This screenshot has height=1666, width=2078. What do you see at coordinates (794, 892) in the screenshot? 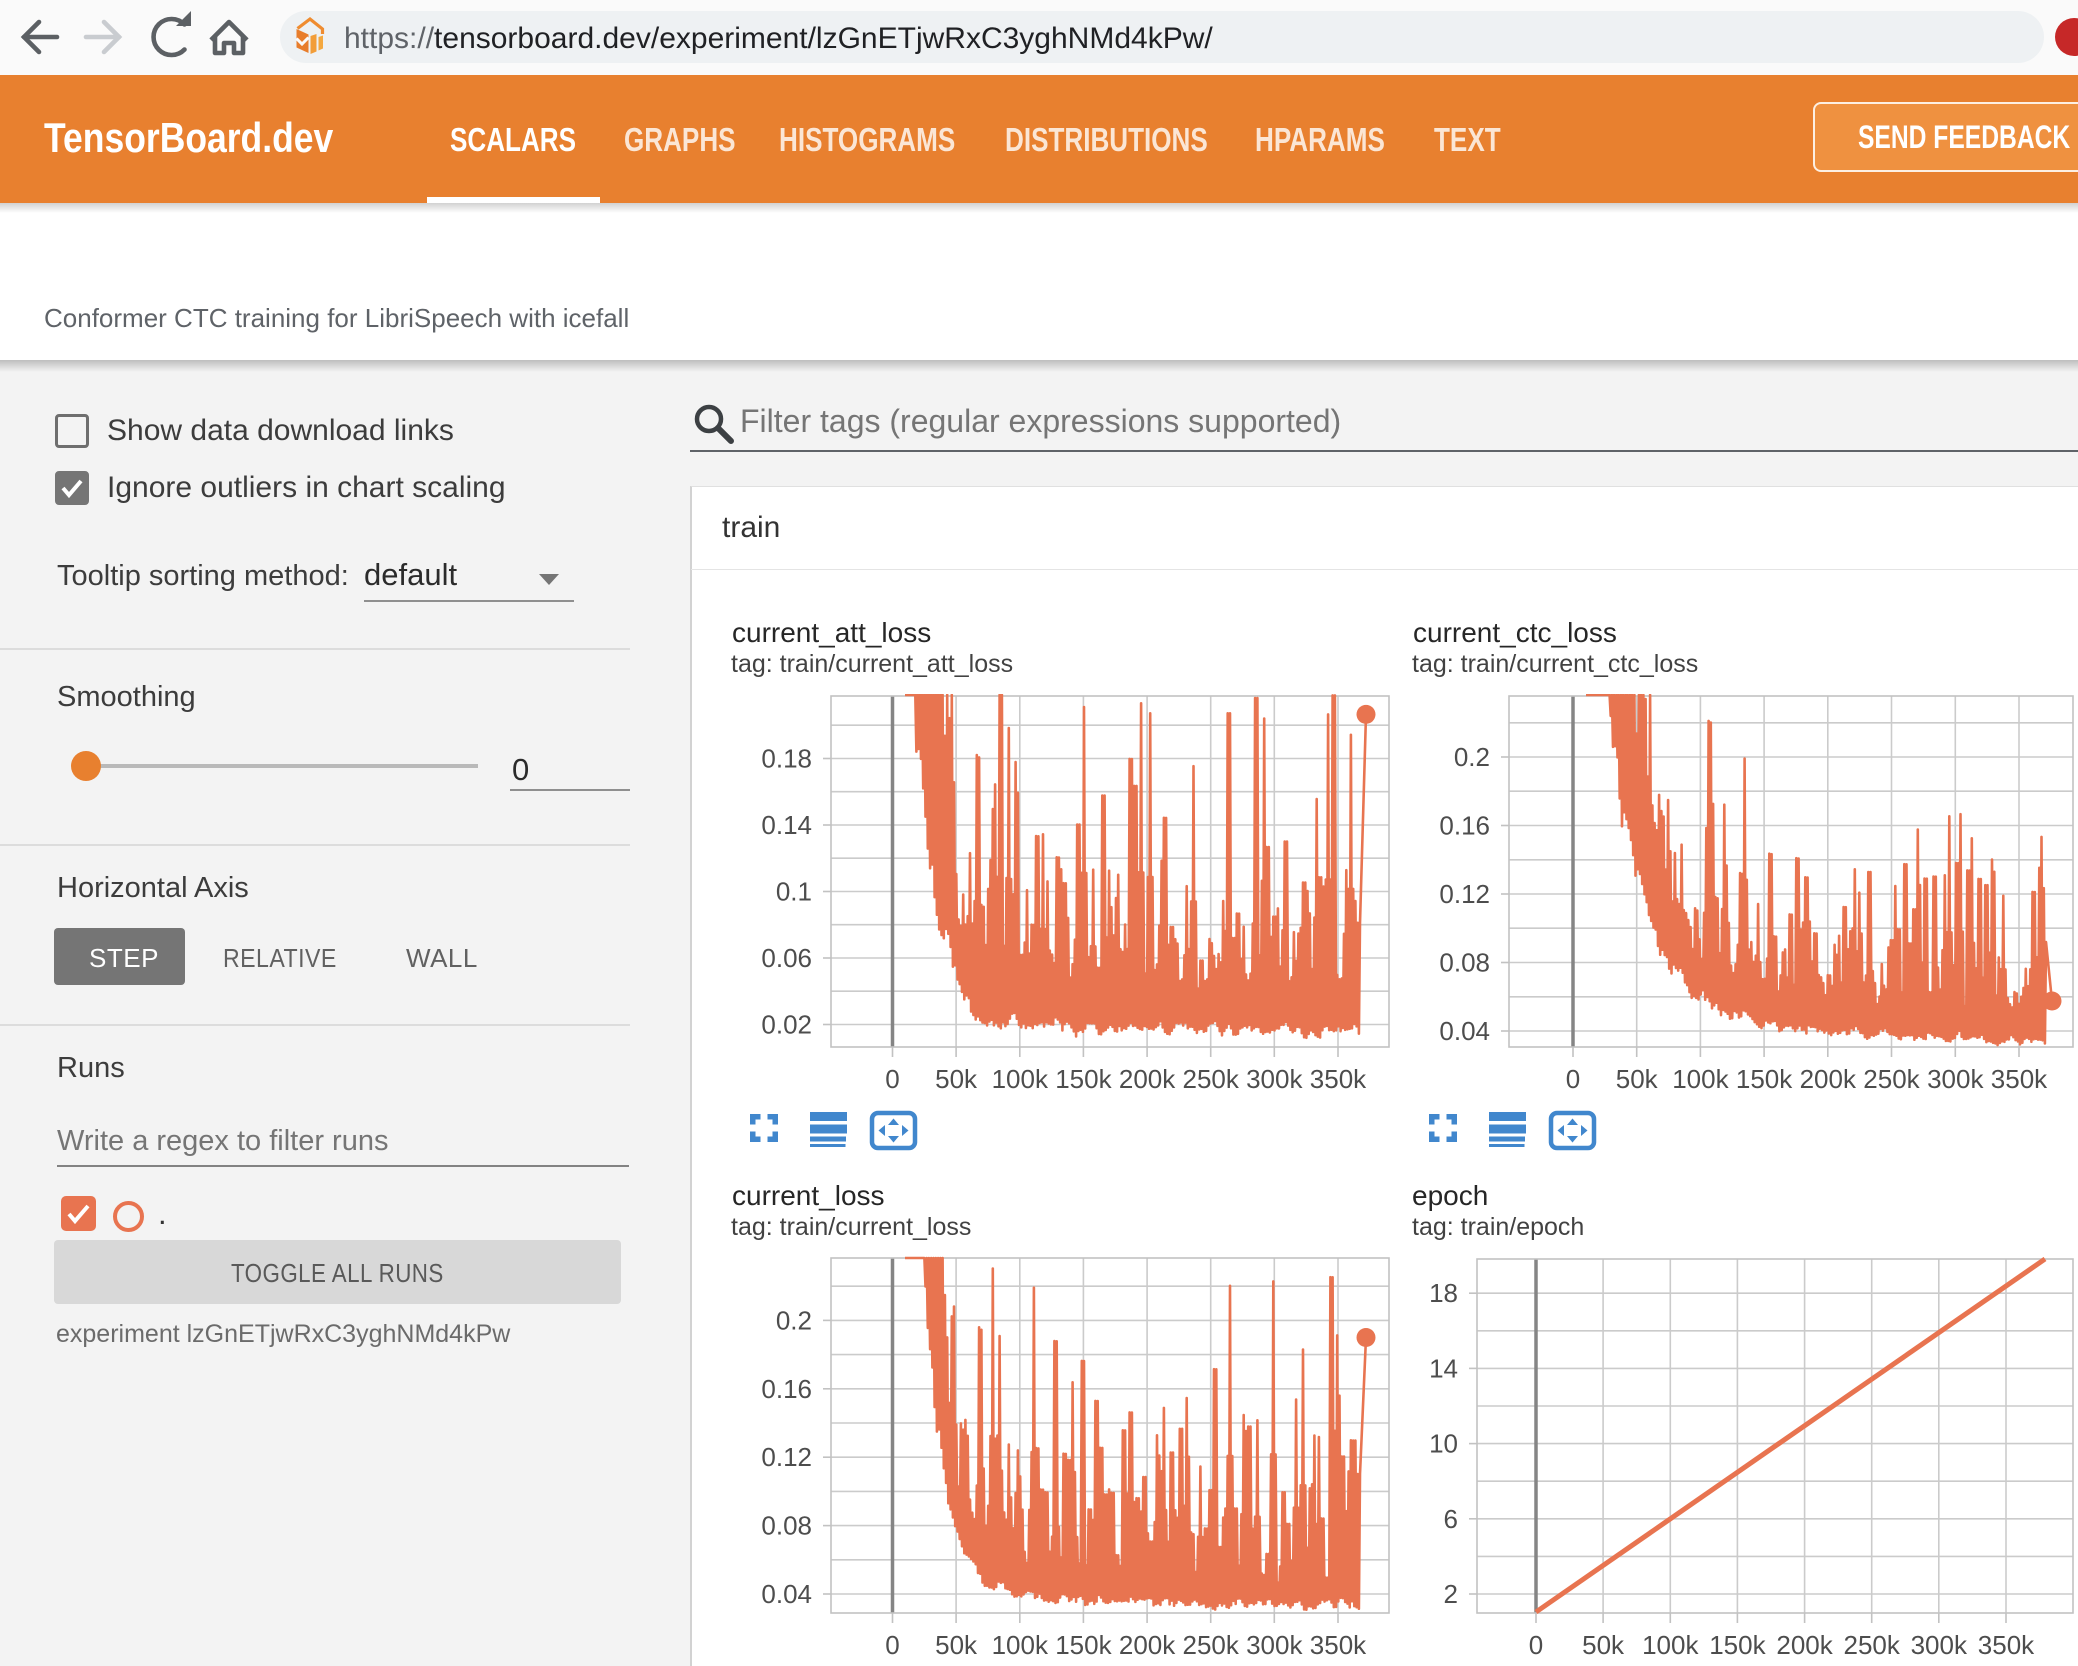
I see `svg-text: 0.1` at bounding box center [794, 892].